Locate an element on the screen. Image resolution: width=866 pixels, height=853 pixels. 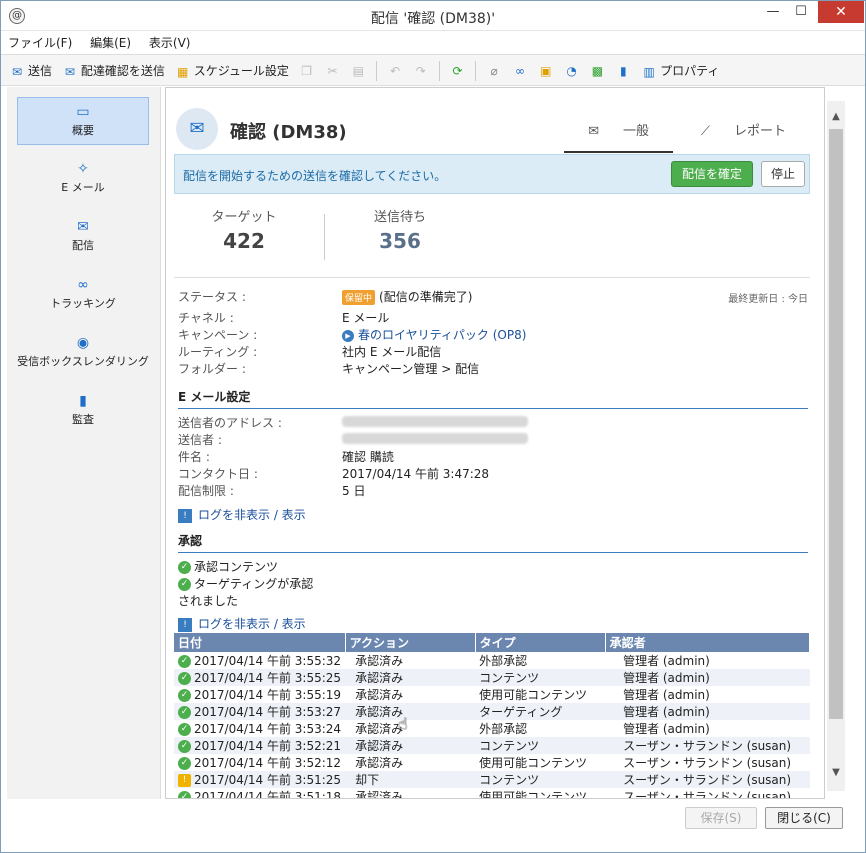
view-tabs: ✉ 一般 ⟋ レポート is located at coordinates (687, 134).